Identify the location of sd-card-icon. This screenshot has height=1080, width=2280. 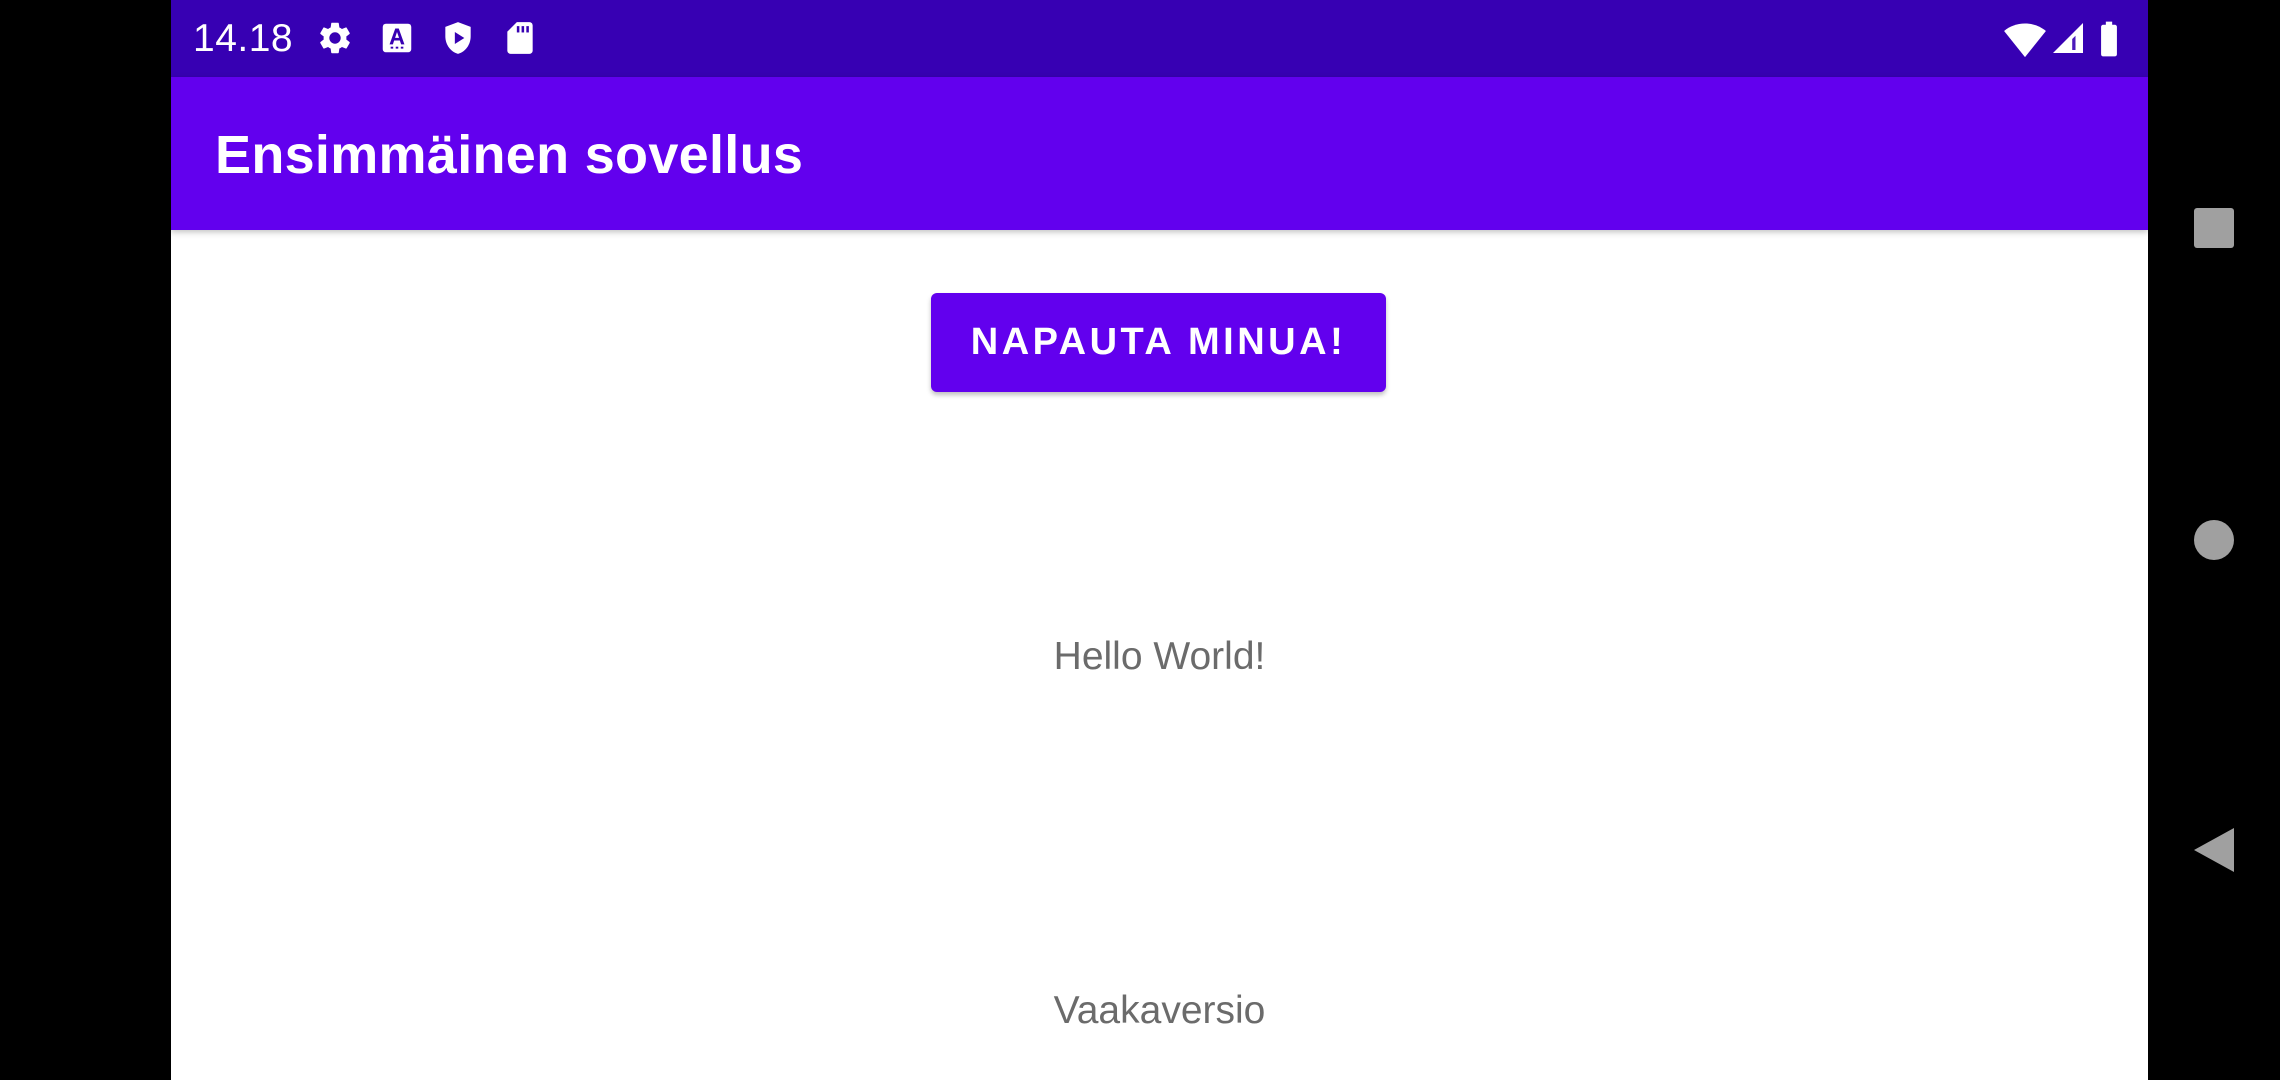
(520, 38).